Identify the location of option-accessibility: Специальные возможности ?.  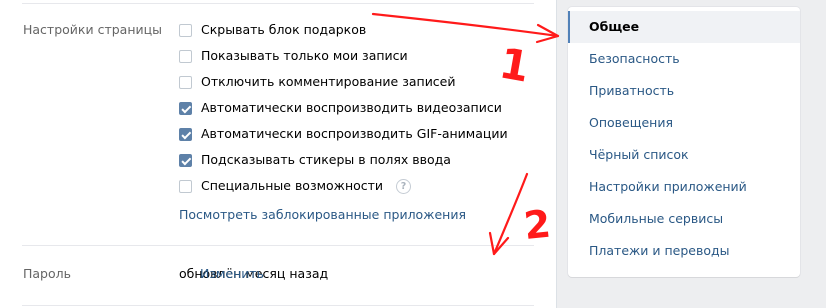
(295, 186).